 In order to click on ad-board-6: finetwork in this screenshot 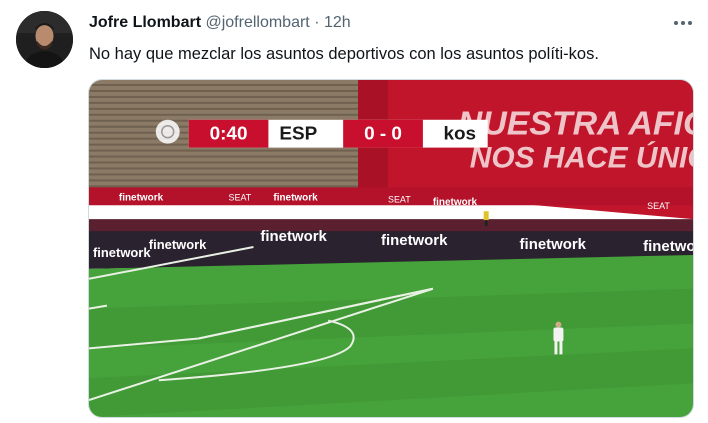, I will do `click(668, 246)`.